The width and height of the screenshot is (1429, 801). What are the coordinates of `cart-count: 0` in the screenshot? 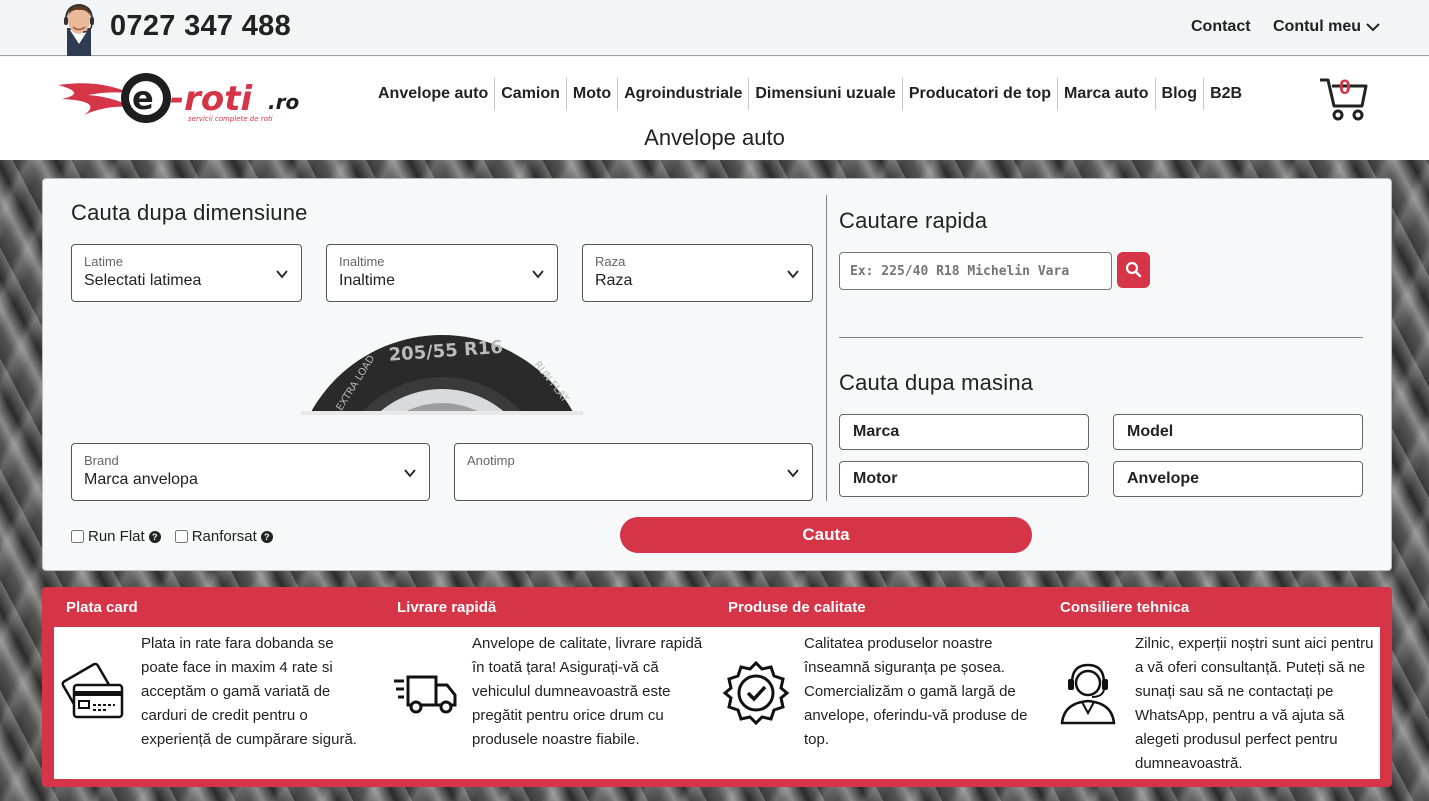 It's located at (1345, 87).